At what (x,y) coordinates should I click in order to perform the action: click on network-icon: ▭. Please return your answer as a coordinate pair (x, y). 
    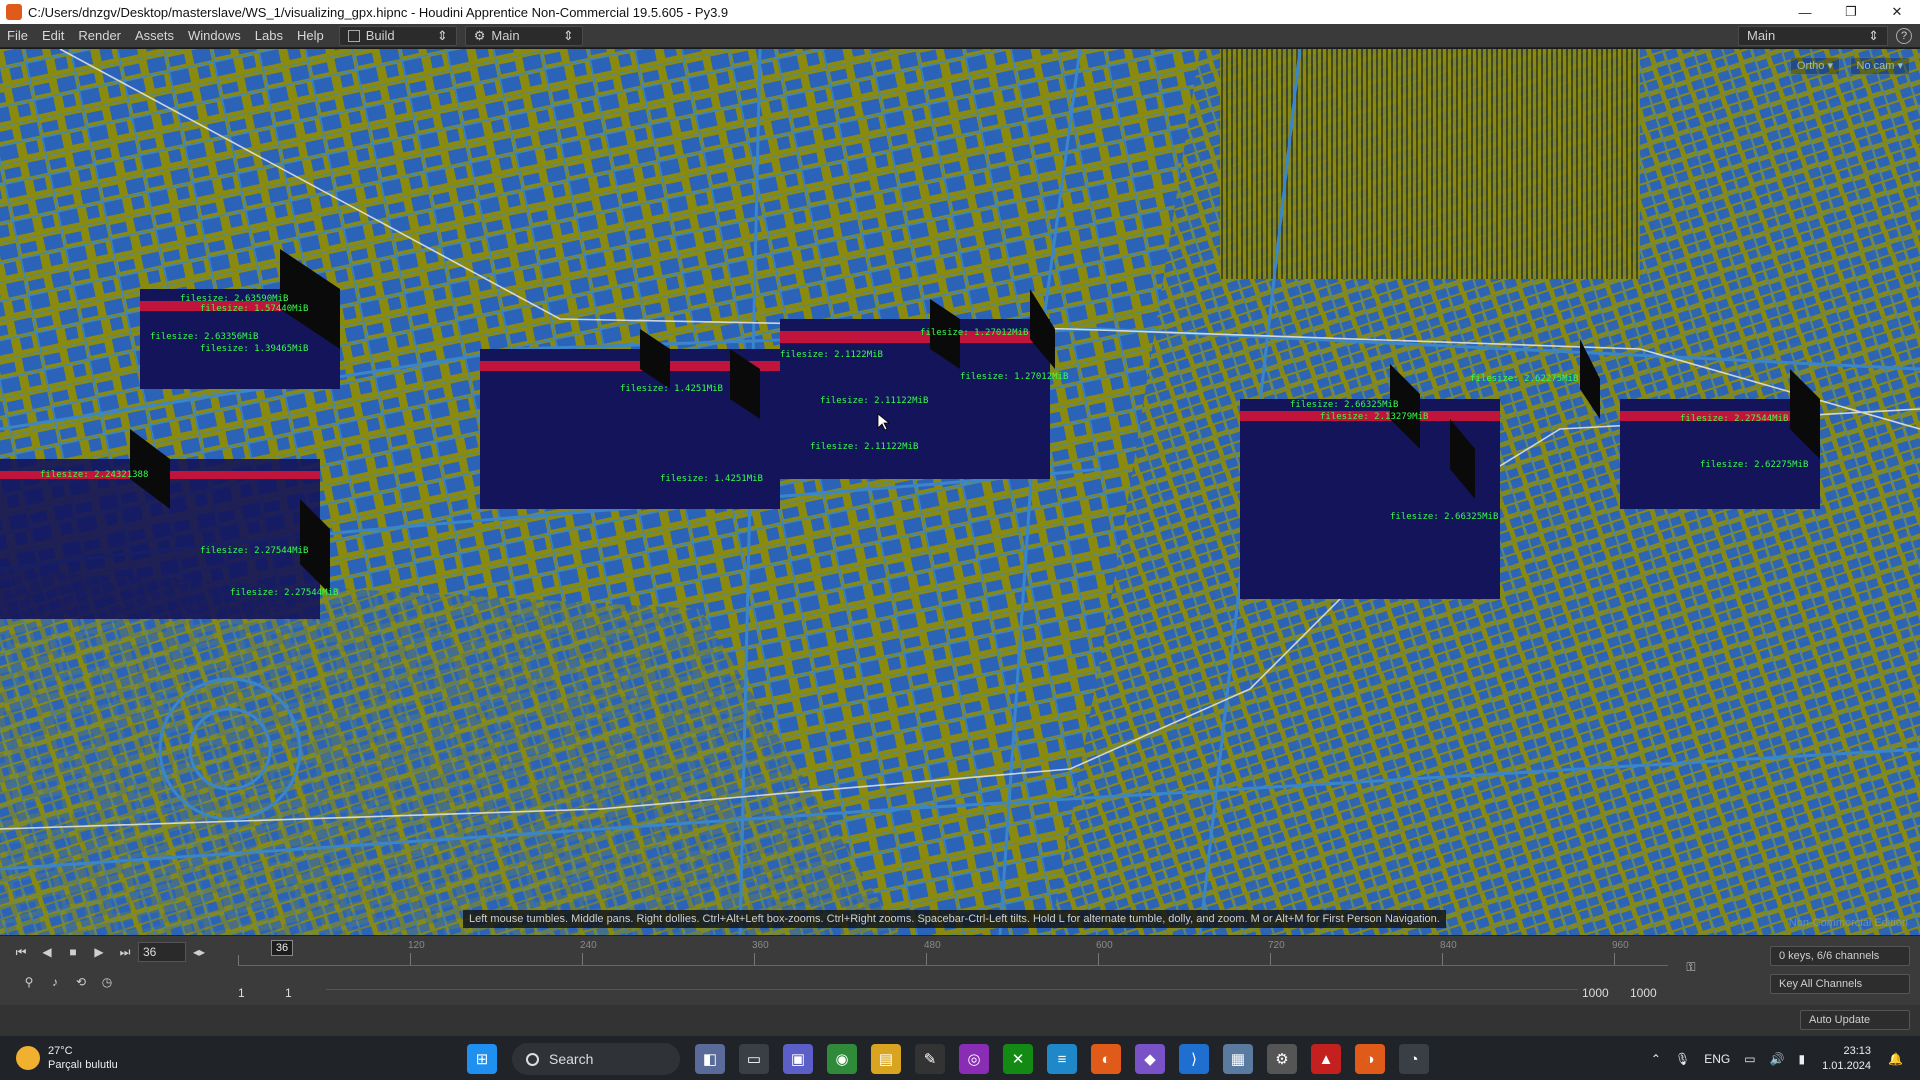
    Looking at the image, I should click on (1749, 1059).